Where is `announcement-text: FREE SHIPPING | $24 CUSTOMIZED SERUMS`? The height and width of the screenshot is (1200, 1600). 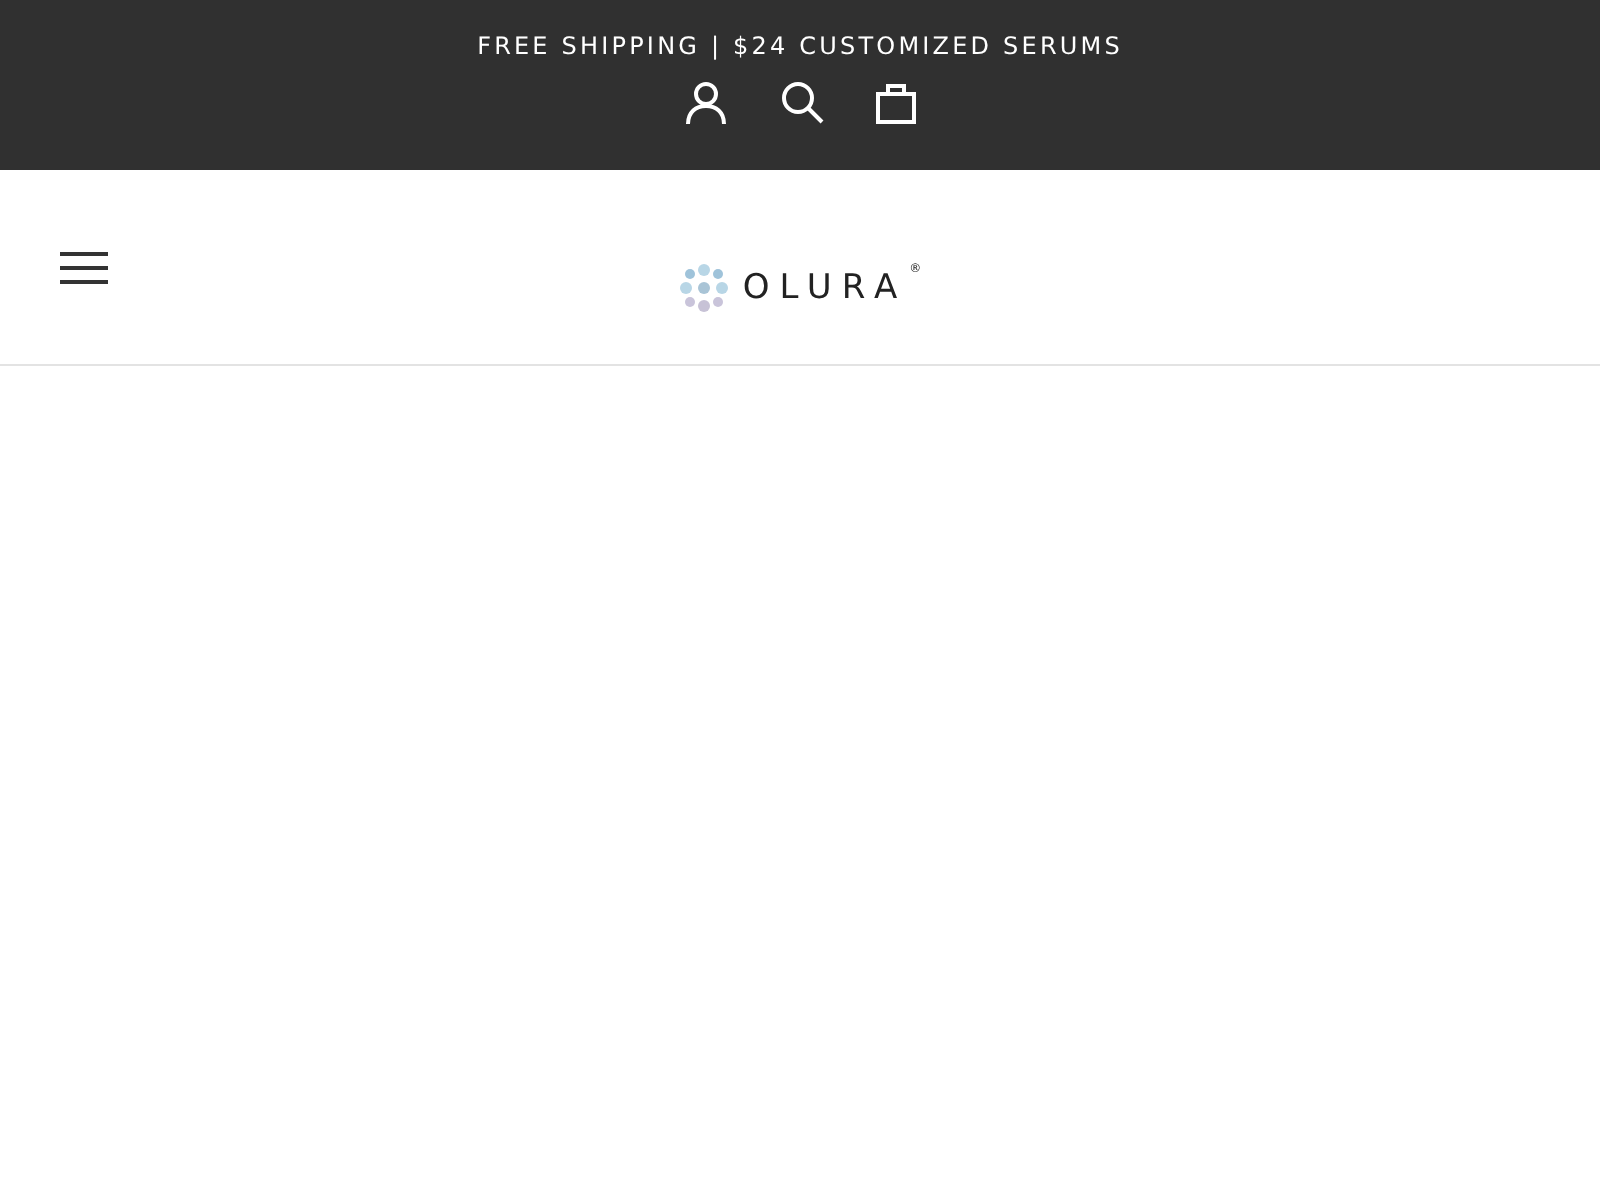 announcement-text: FREE SHIPPING | $24 CUSTOMIZED SERUMS is located at coordinates (800, 46).